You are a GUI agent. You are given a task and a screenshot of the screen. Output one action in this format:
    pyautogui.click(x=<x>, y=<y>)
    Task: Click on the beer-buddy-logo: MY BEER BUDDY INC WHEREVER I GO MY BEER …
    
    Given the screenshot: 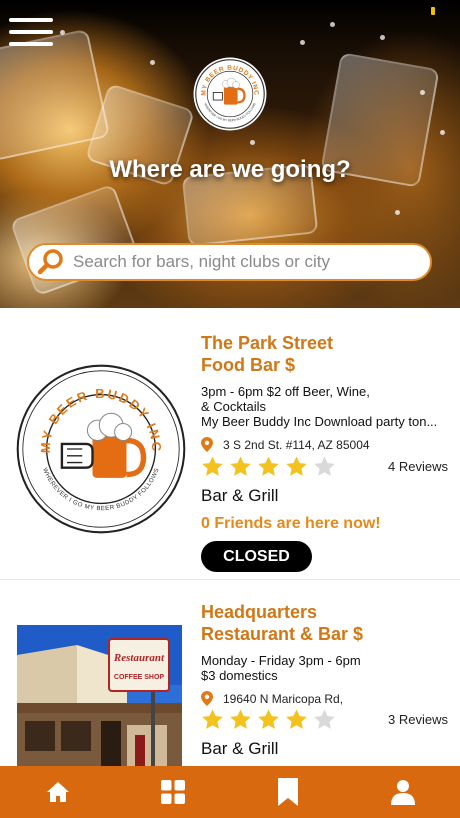 What is the action you would take?
    pyautogui.click(x=230, y=94)
    